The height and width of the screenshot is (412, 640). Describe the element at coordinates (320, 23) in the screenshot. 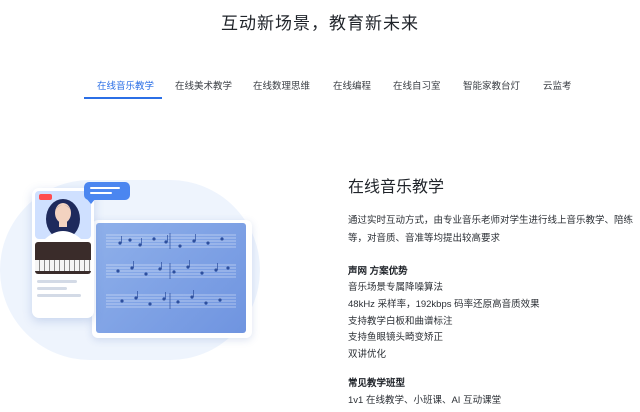

I see `page-headline: 互动新场景，教育新未来` at that location.